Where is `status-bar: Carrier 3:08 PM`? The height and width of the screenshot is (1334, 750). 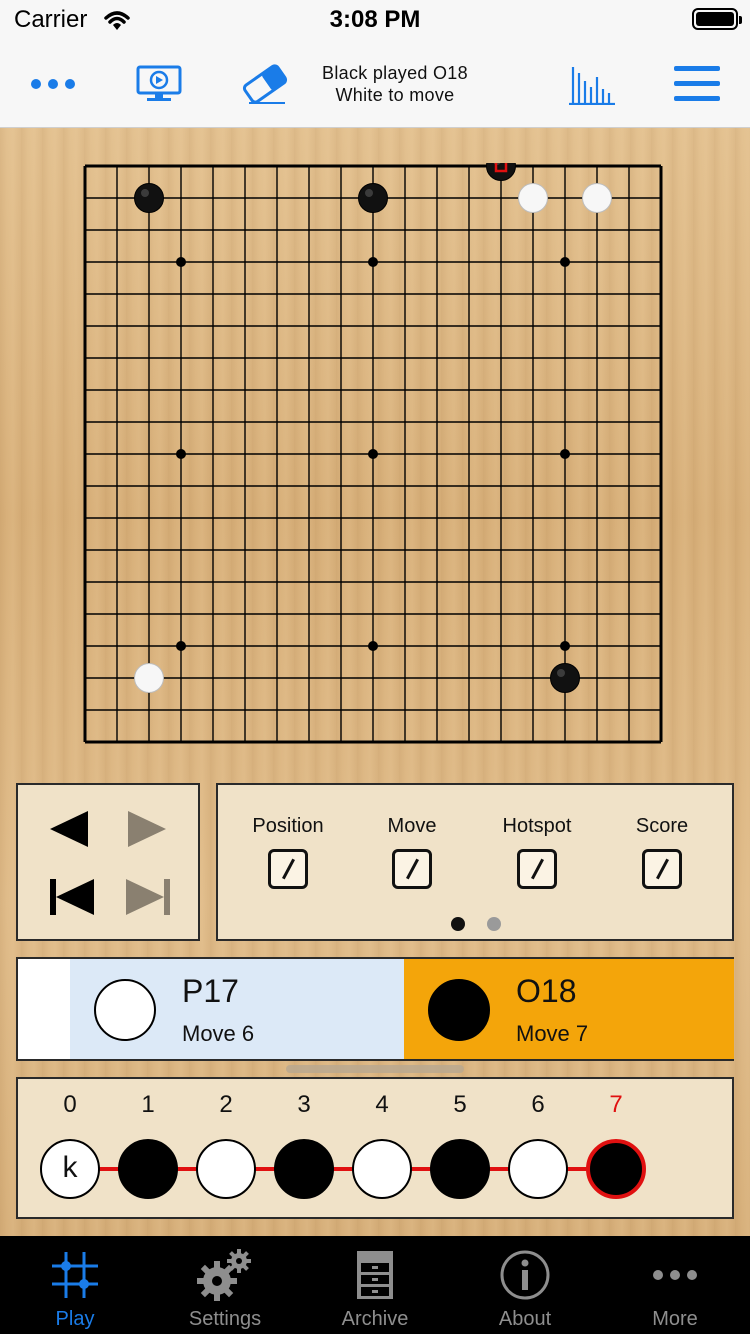
status-bar: Carrier 3:08 PM is located at coordinates (375, 20).